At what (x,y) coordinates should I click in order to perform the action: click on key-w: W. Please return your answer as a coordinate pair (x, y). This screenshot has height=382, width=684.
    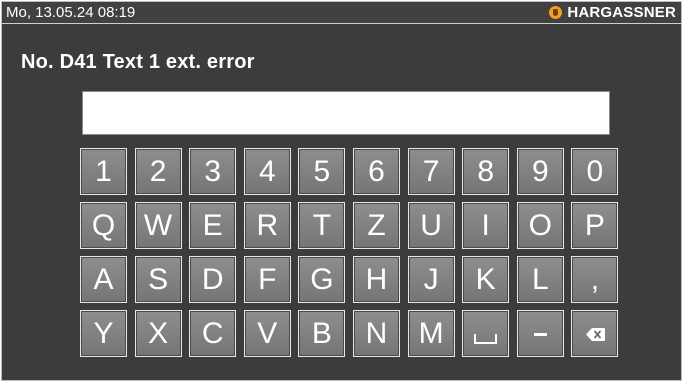
    Looking at the image, I should click on (158, 225).